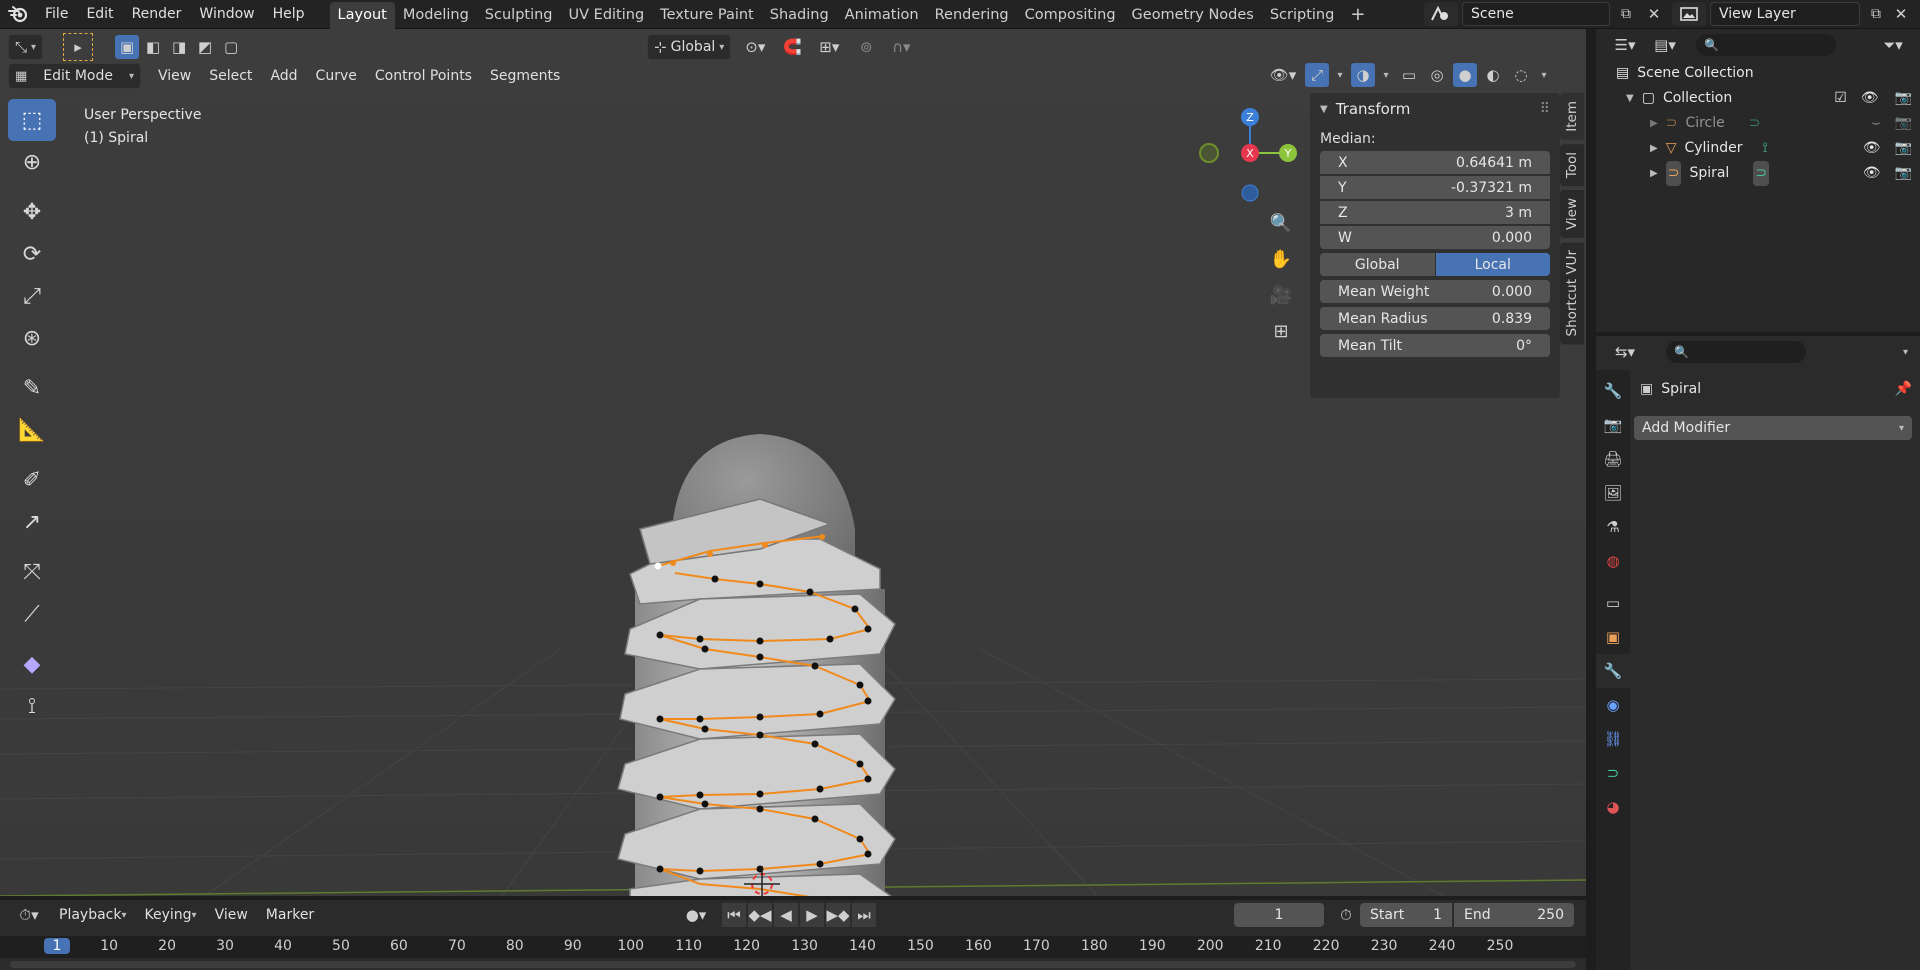  Describe the element at coordinates (1346, 915) in the screenshot. I see `stopwatch-icon: ⏱` at that location.